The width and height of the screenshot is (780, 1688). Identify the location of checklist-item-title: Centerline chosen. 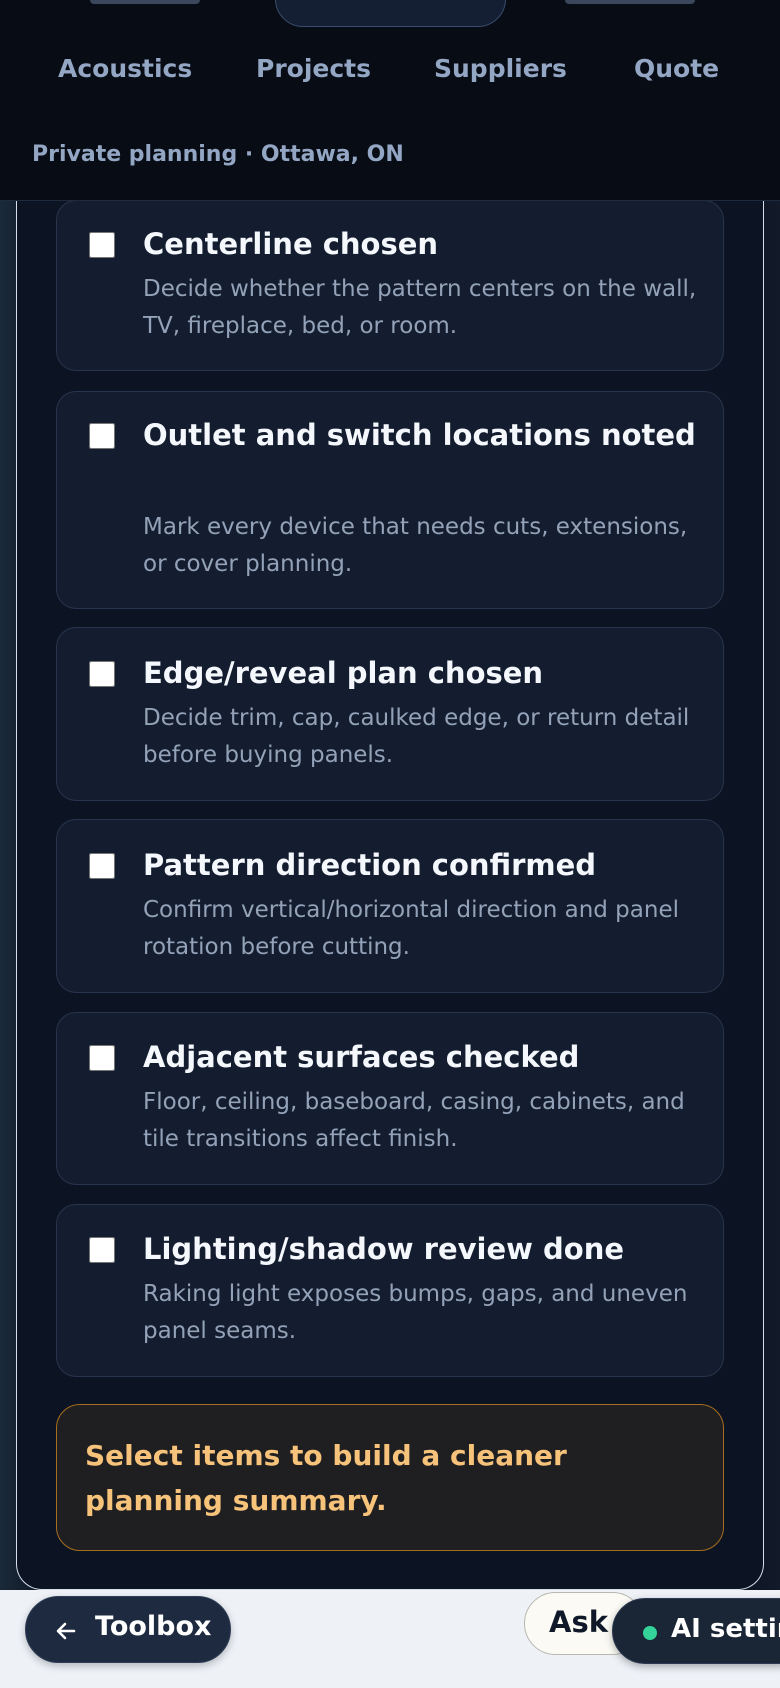
(291, 244).